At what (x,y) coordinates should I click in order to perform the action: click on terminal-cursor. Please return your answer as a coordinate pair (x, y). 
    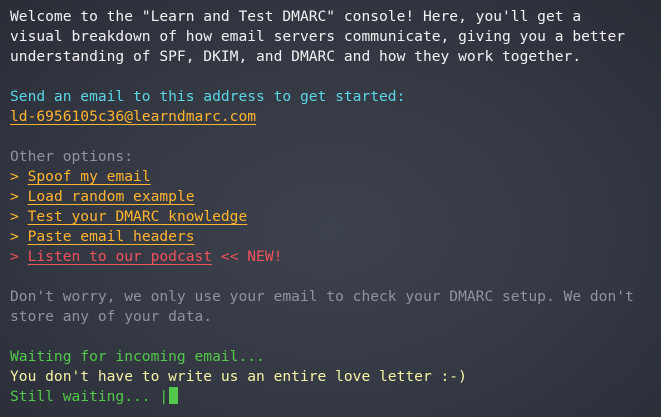
    Looking at the image, I should click on (174, 395).